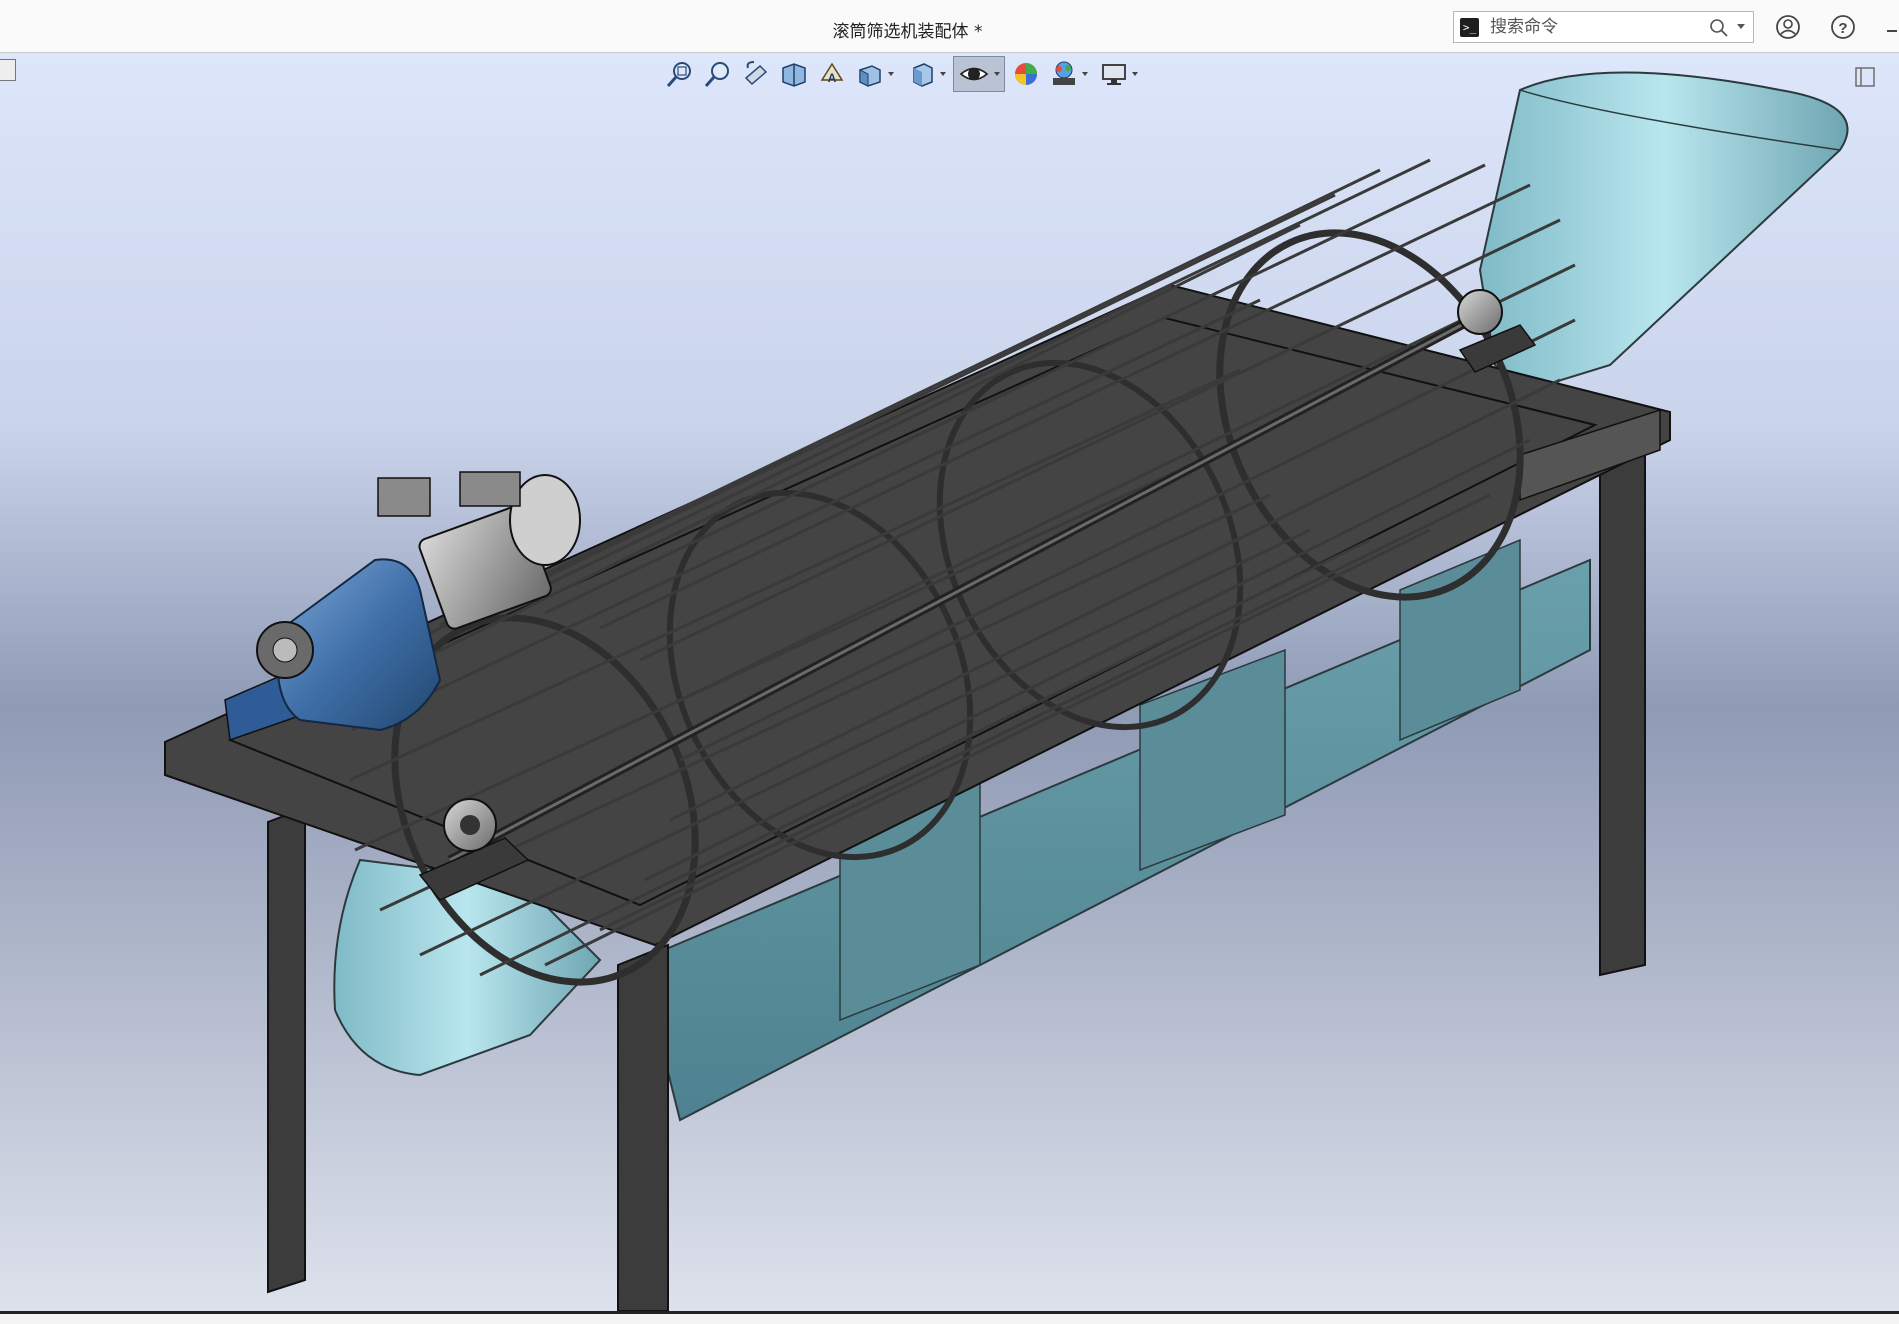 This screenshot has height=1324, width=1899. I want to click on view-orientation-icon, so click(870, 74).